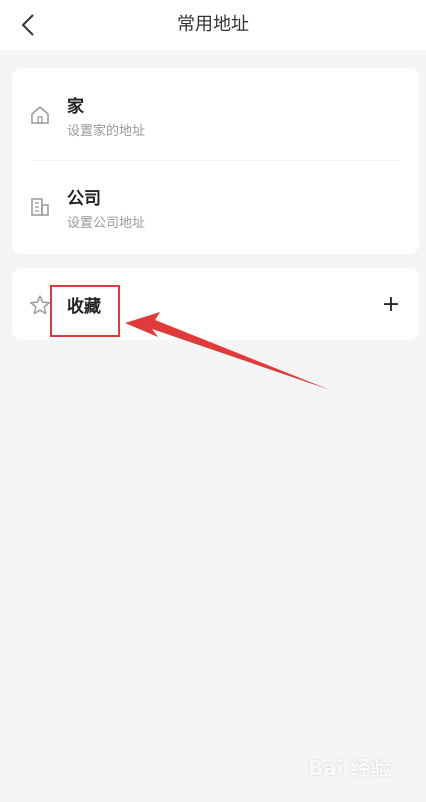 The width and height of the screenshot is (426, 802). What do you see at coordinates (106, 223) in the screenshot?
I see `company-subtitle: 设置公司地址` at bounding box center [106, 223].